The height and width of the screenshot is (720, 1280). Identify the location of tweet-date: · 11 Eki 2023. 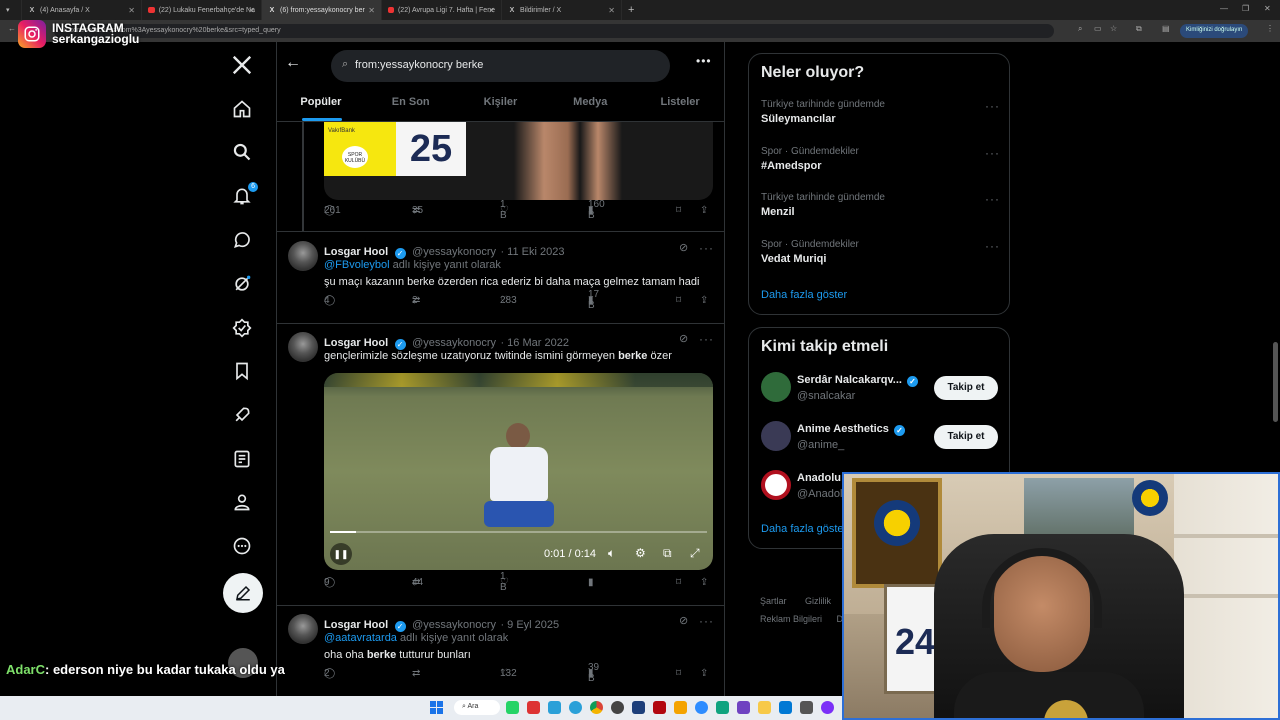
(532, 252).